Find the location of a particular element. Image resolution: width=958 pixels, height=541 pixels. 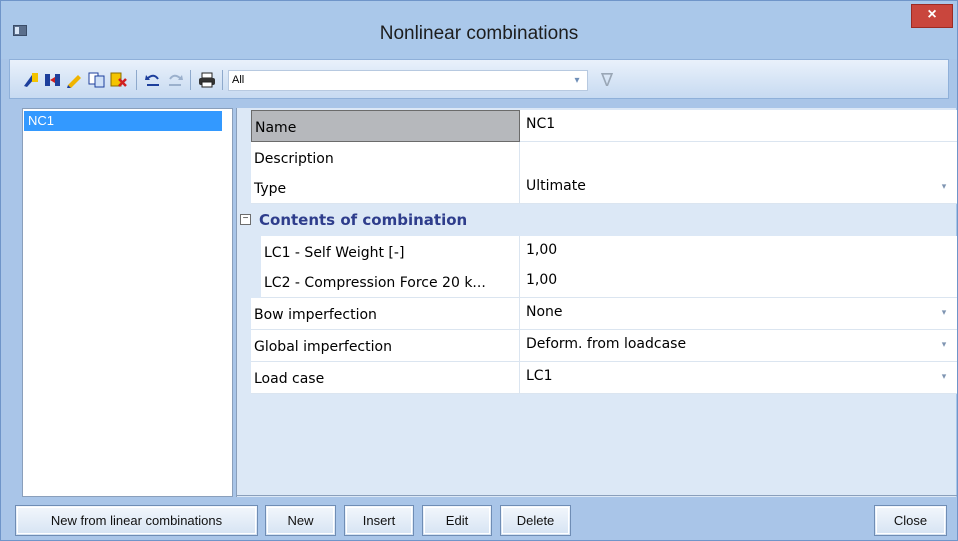

property-row-type: Type Ultimate ▾ is located at coordinates (597, 188).